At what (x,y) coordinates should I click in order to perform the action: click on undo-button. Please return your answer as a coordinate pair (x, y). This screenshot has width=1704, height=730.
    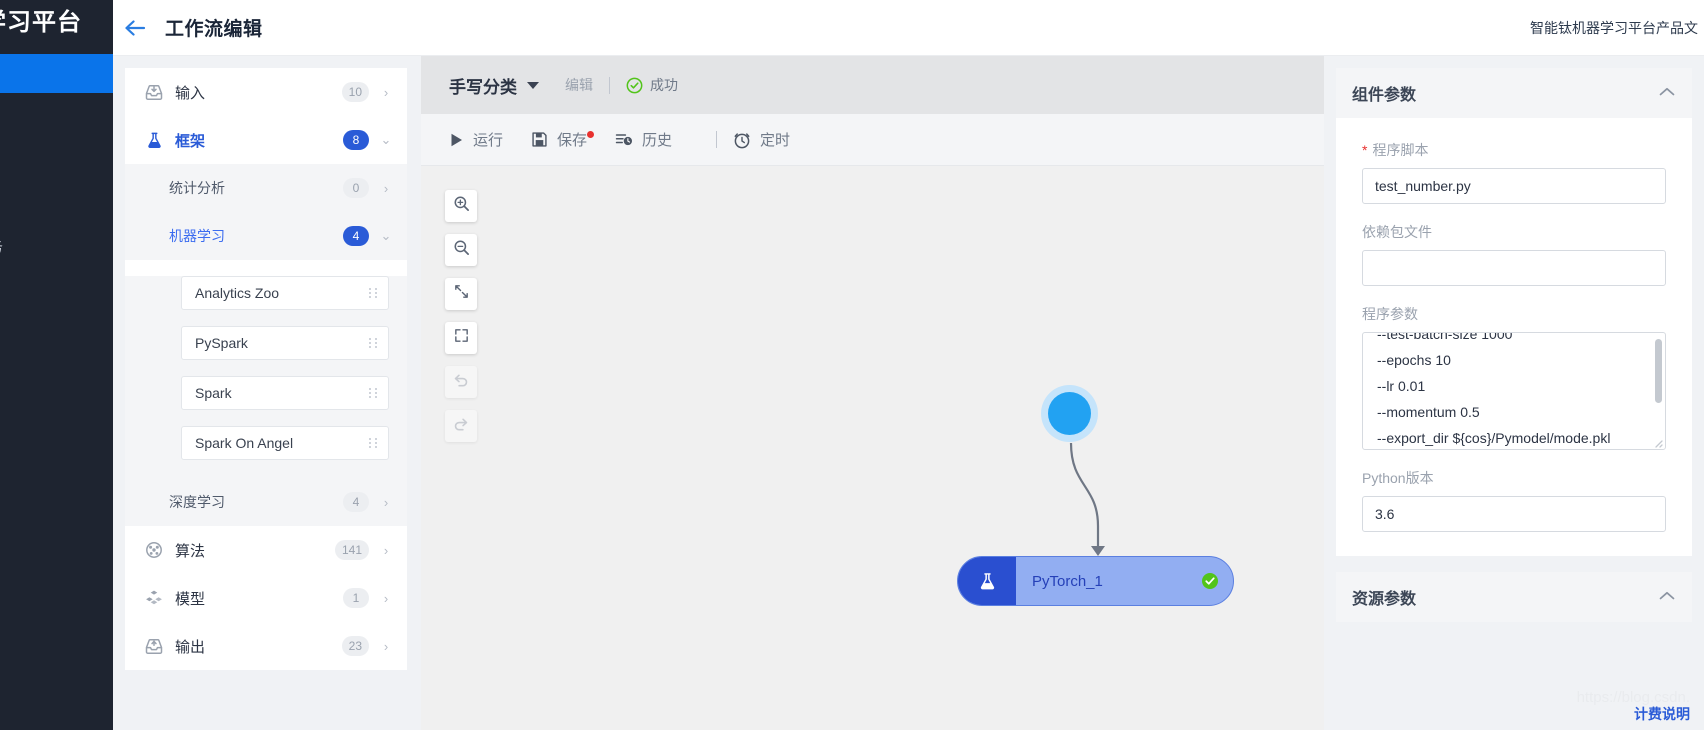
    Looking at the image, I should click on (461, 382).